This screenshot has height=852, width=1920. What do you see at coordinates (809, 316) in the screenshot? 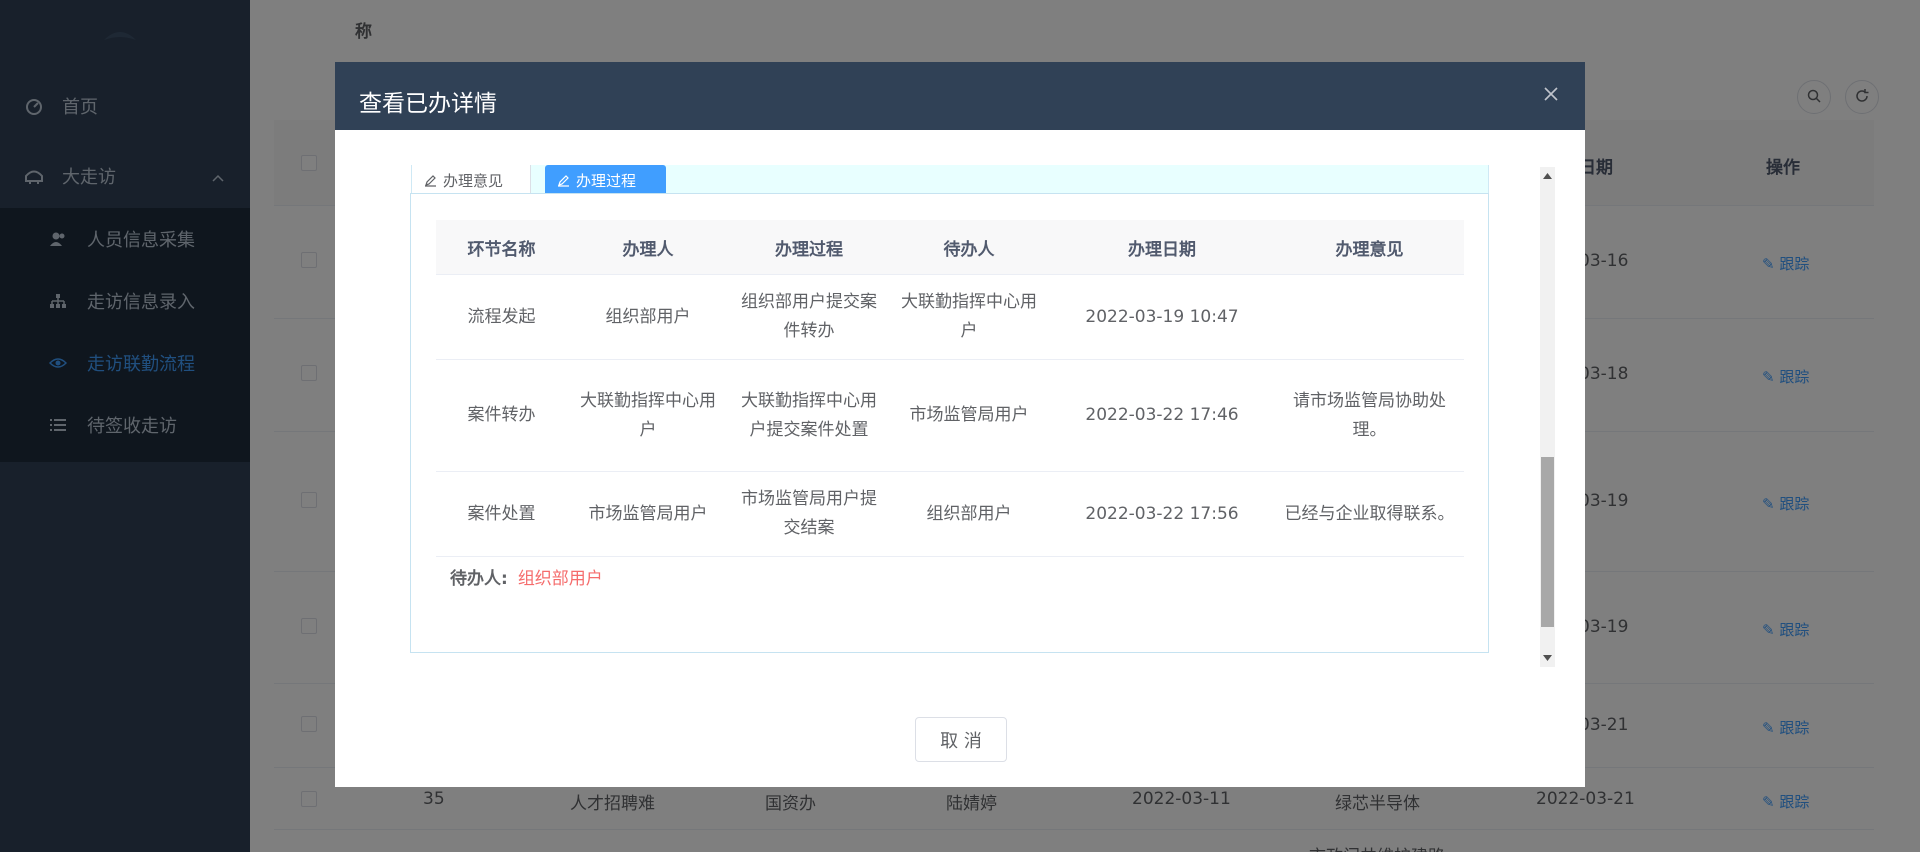
I see `process-cell: 组织部用户提交案件转办` at bounding box center [809, 316].